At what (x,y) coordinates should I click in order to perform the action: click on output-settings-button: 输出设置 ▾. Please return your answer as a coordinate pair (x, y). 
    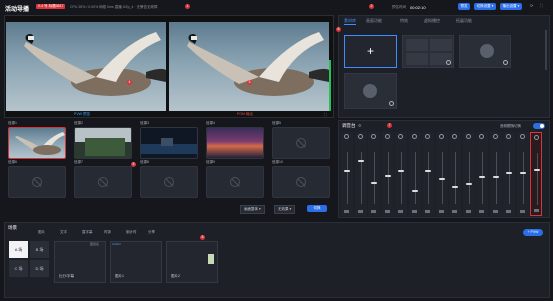
    Looking at the image, I should click on (511, 6).